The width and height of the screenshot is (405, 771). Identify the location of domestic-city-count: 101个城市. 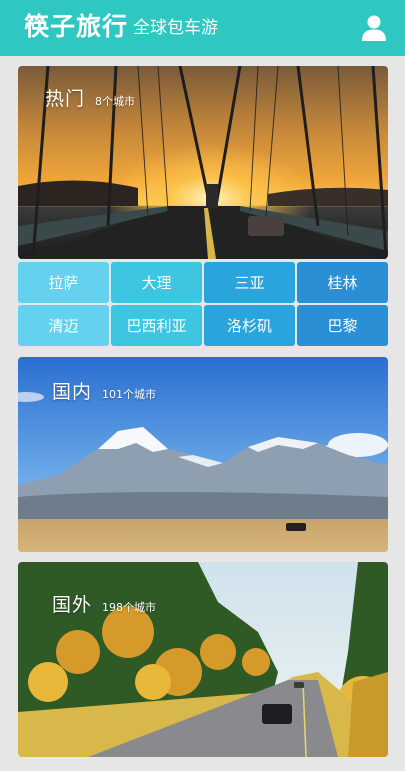
(129, 394).